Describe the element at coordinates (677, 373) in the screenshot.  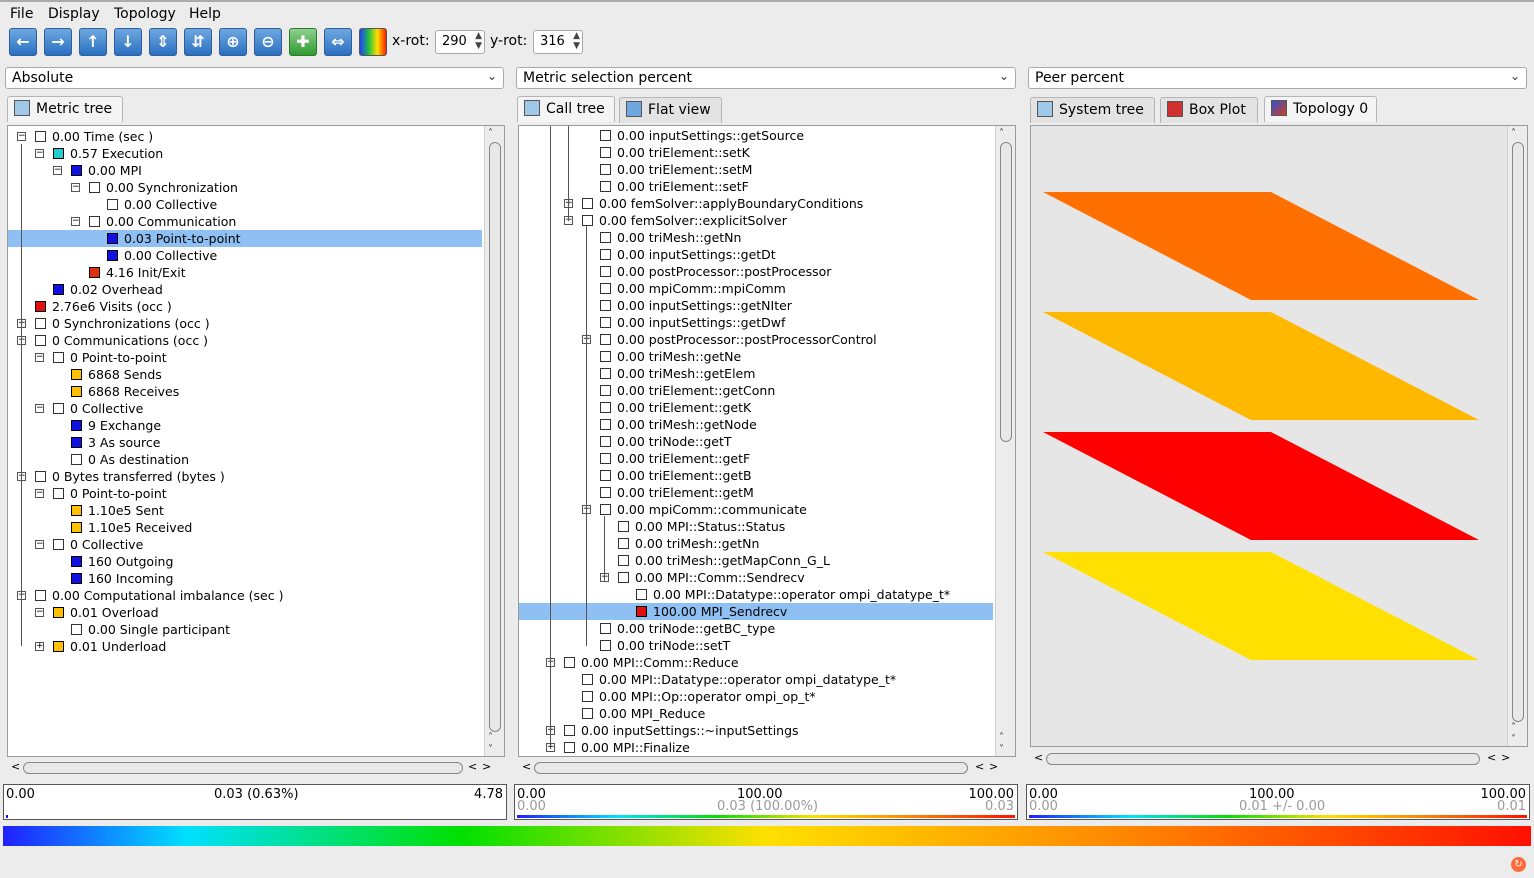
I see `tree-node: 0.00 triMesh::getElem` at that location.